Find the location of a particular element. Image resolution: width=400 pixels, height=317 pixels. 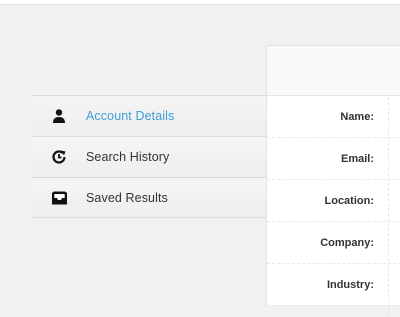

field-label: Name: is located at coordinates (357, 116).